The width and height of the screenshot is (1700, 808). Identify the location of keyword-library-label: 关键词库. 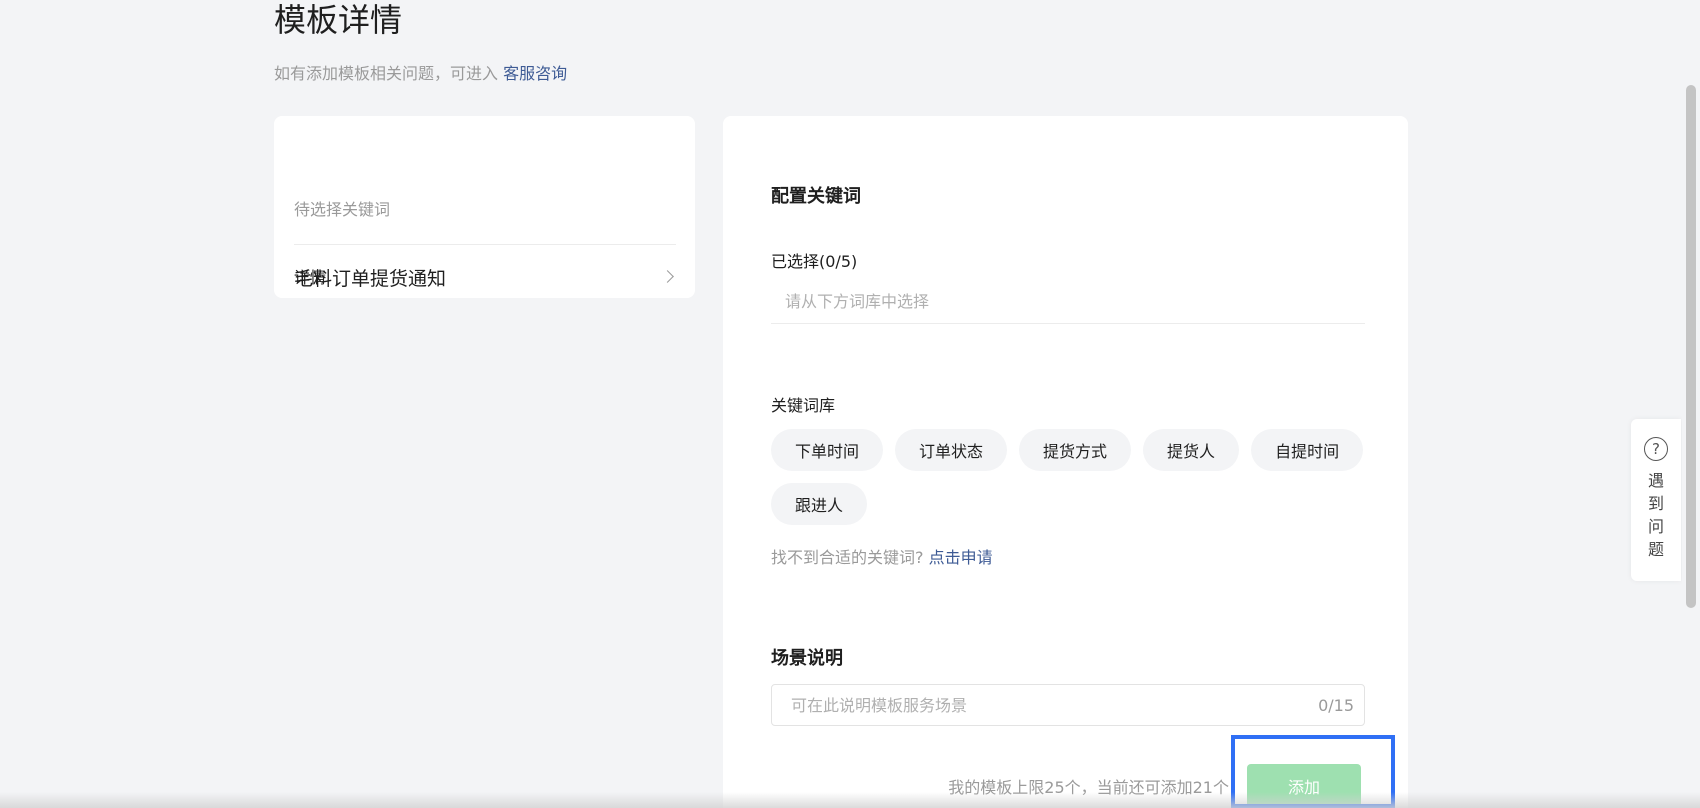
(803, 405).